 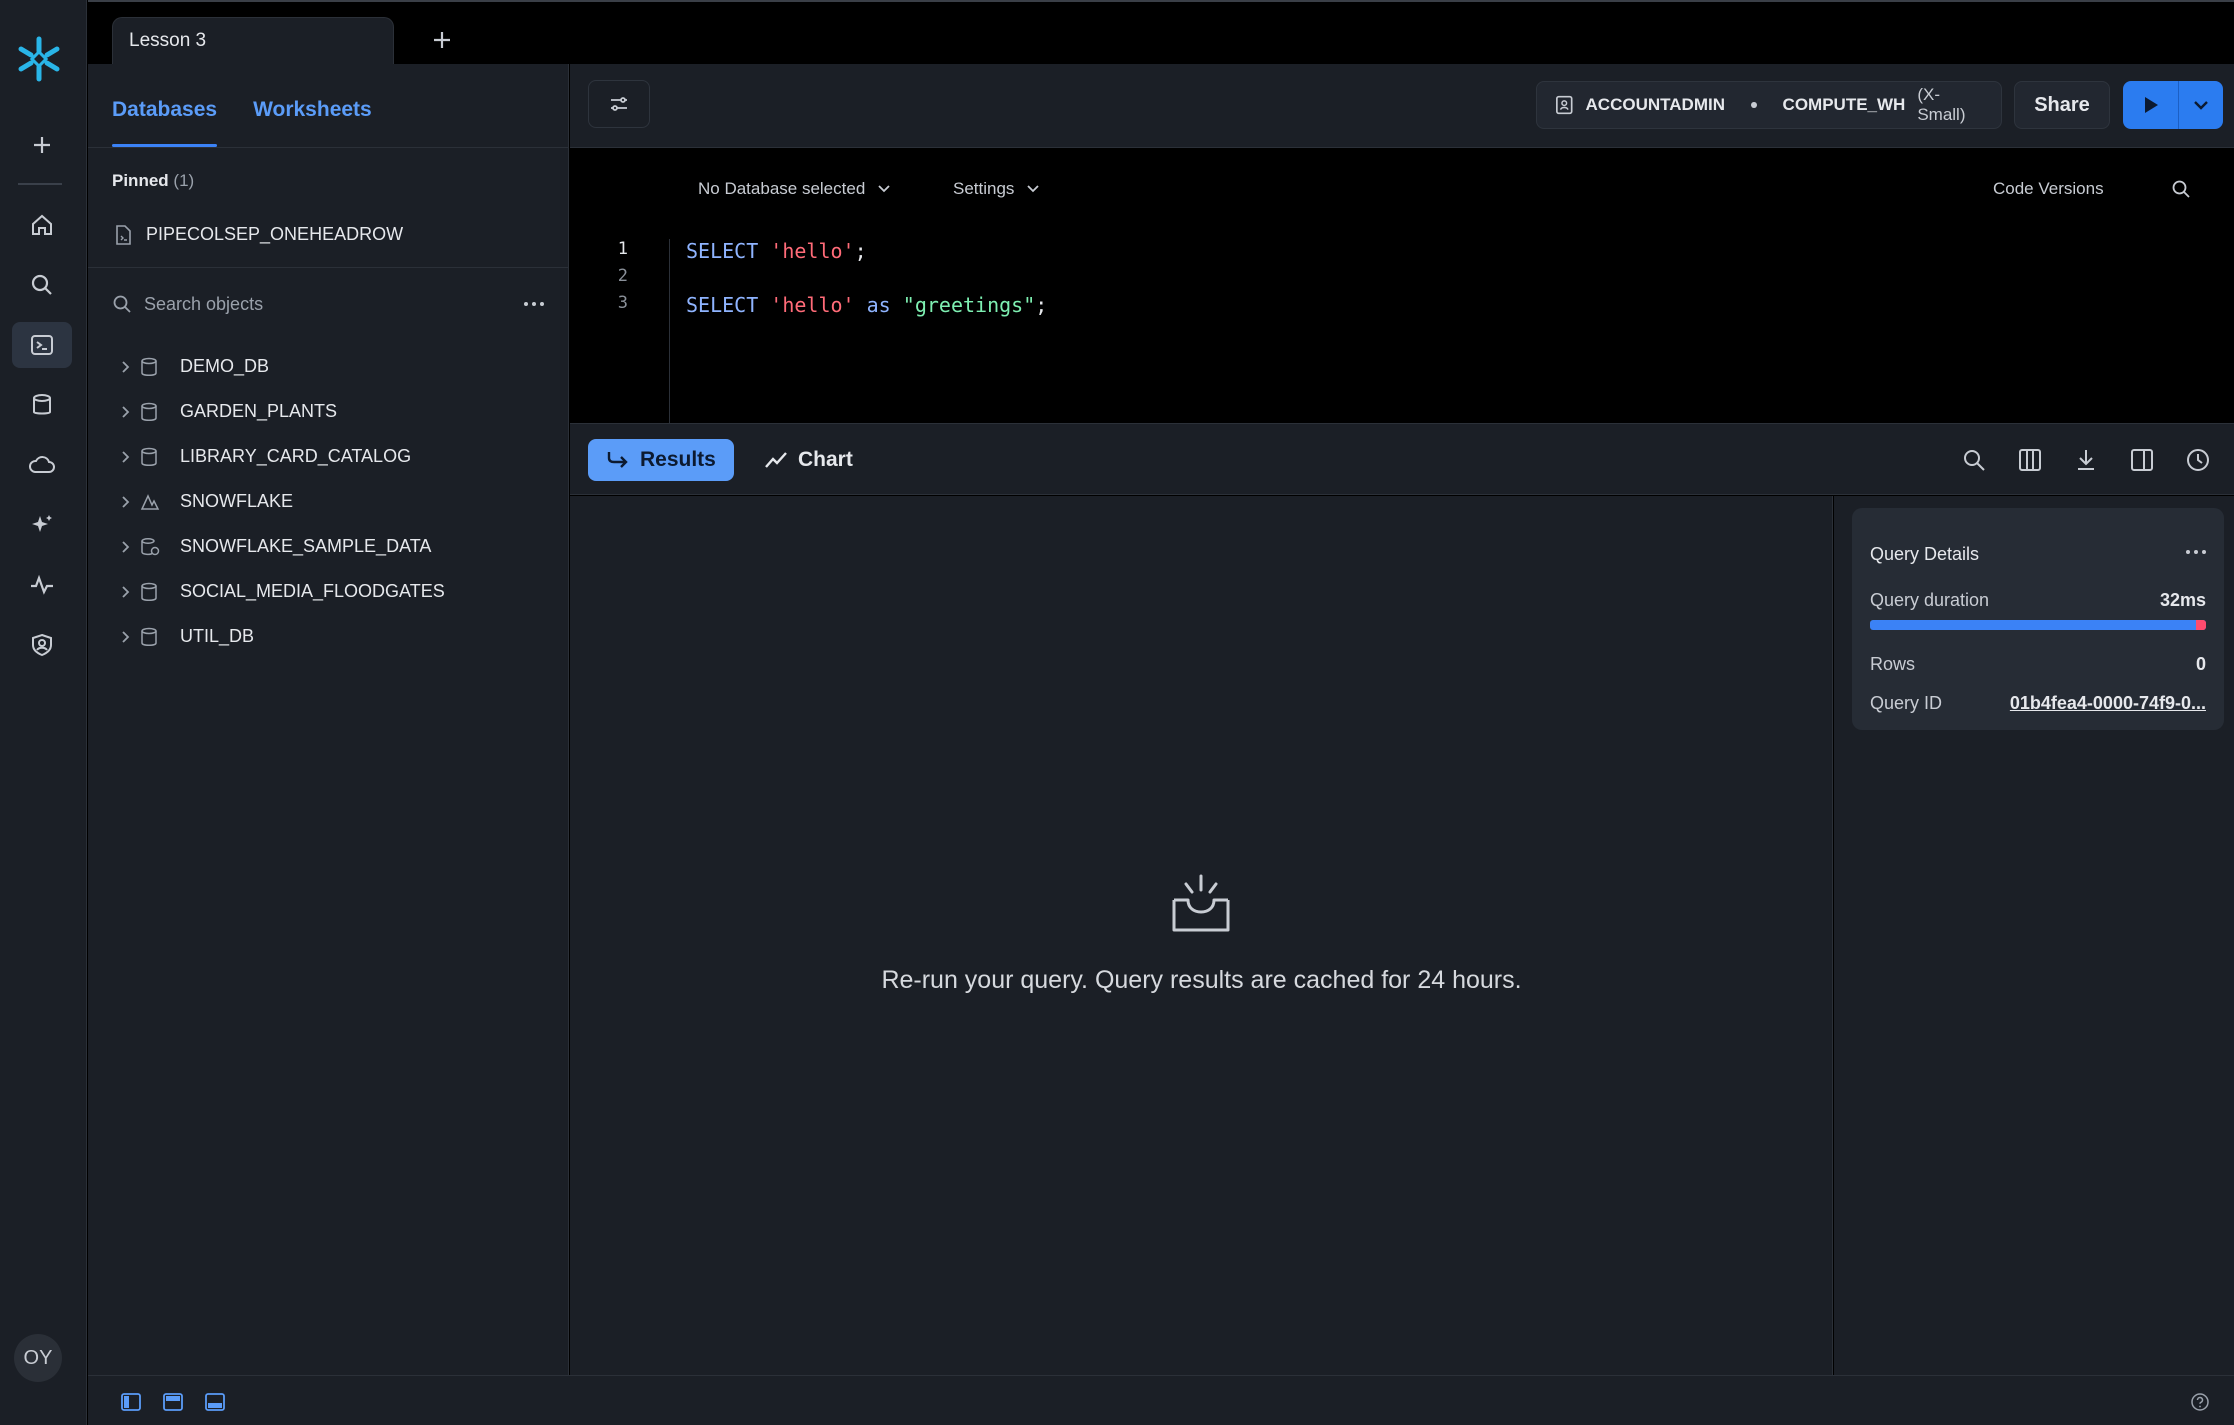 I want to click on database-item: DEMO_DB, so click(x=329, y=366).